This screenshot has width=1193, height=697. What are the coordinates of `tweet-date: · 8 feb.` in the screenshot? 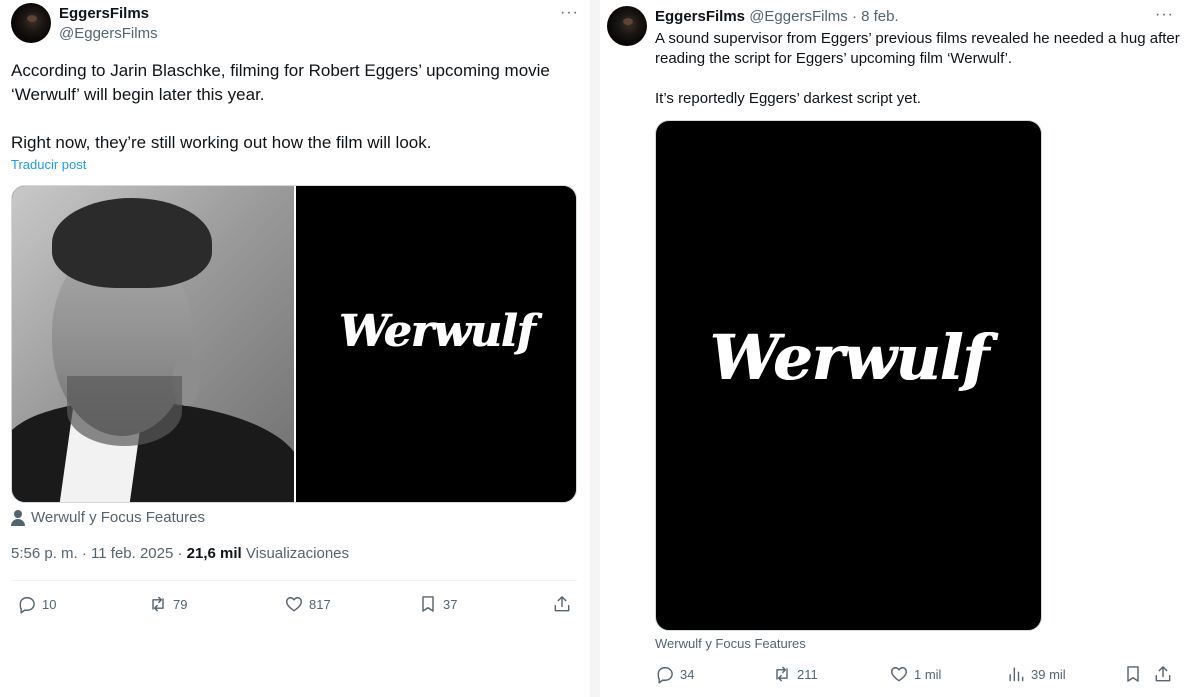 It's located at (873, 16).